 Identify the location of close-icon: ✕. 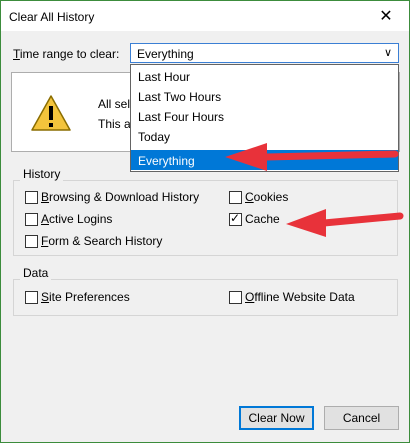
(386, 16).